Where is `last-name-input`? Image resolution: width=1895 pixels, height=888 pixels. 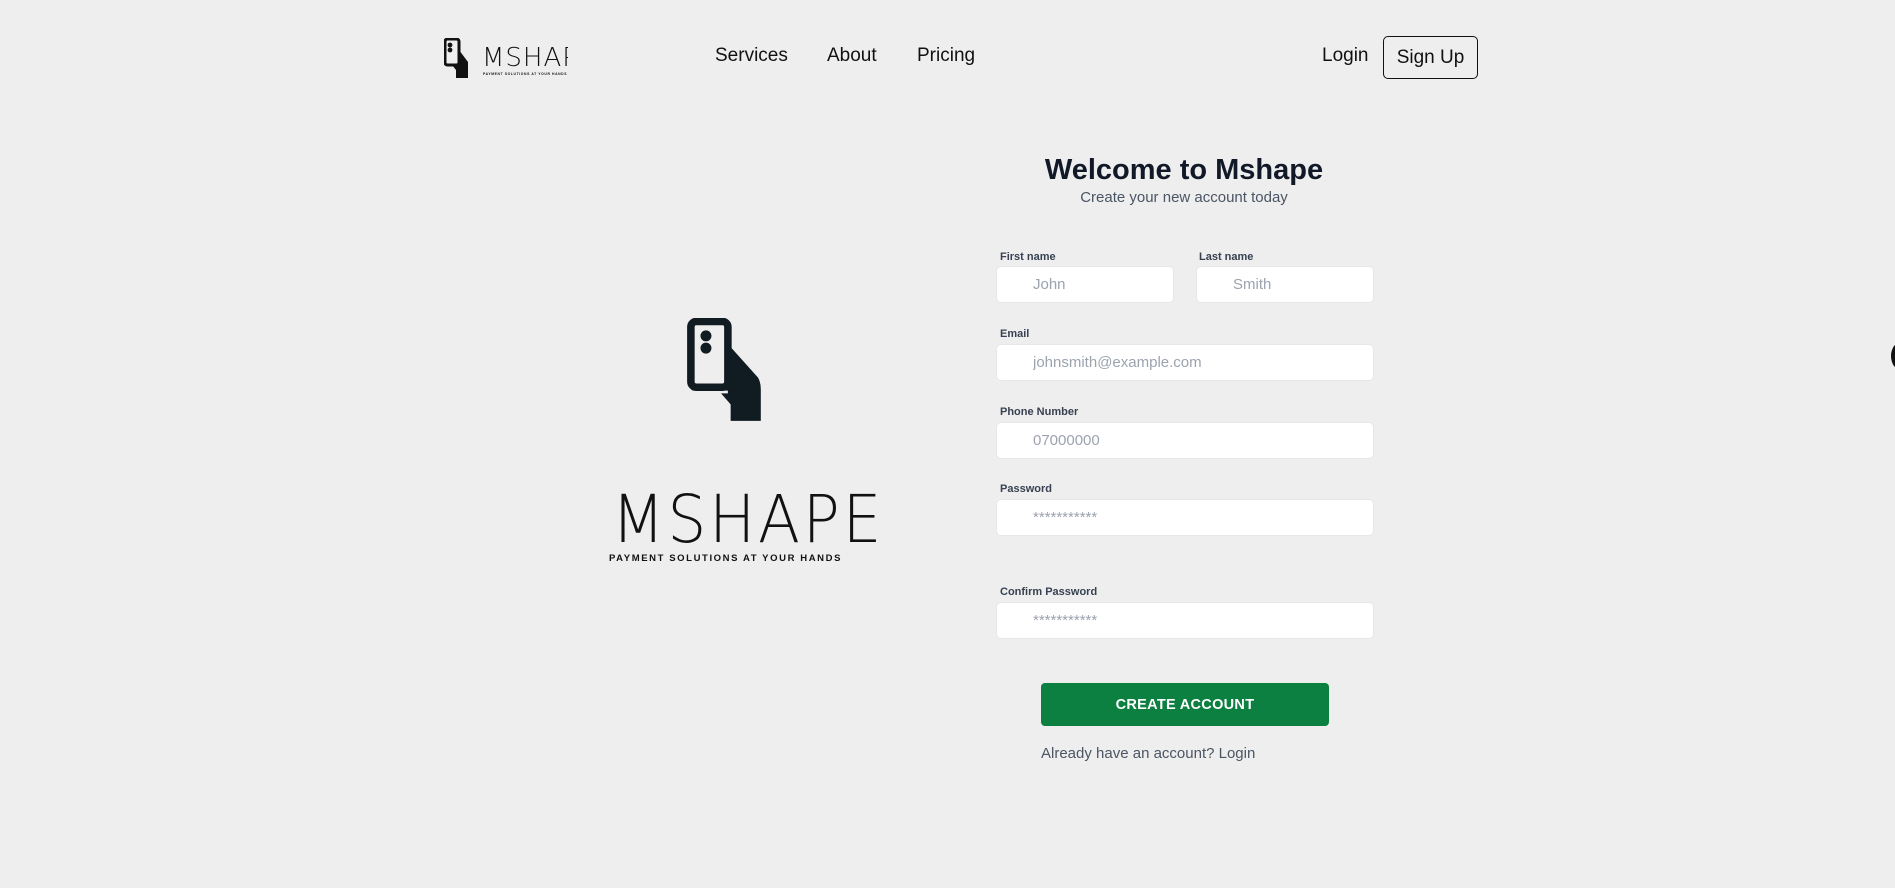 last-name-input is located at coordinates (1285, 284).